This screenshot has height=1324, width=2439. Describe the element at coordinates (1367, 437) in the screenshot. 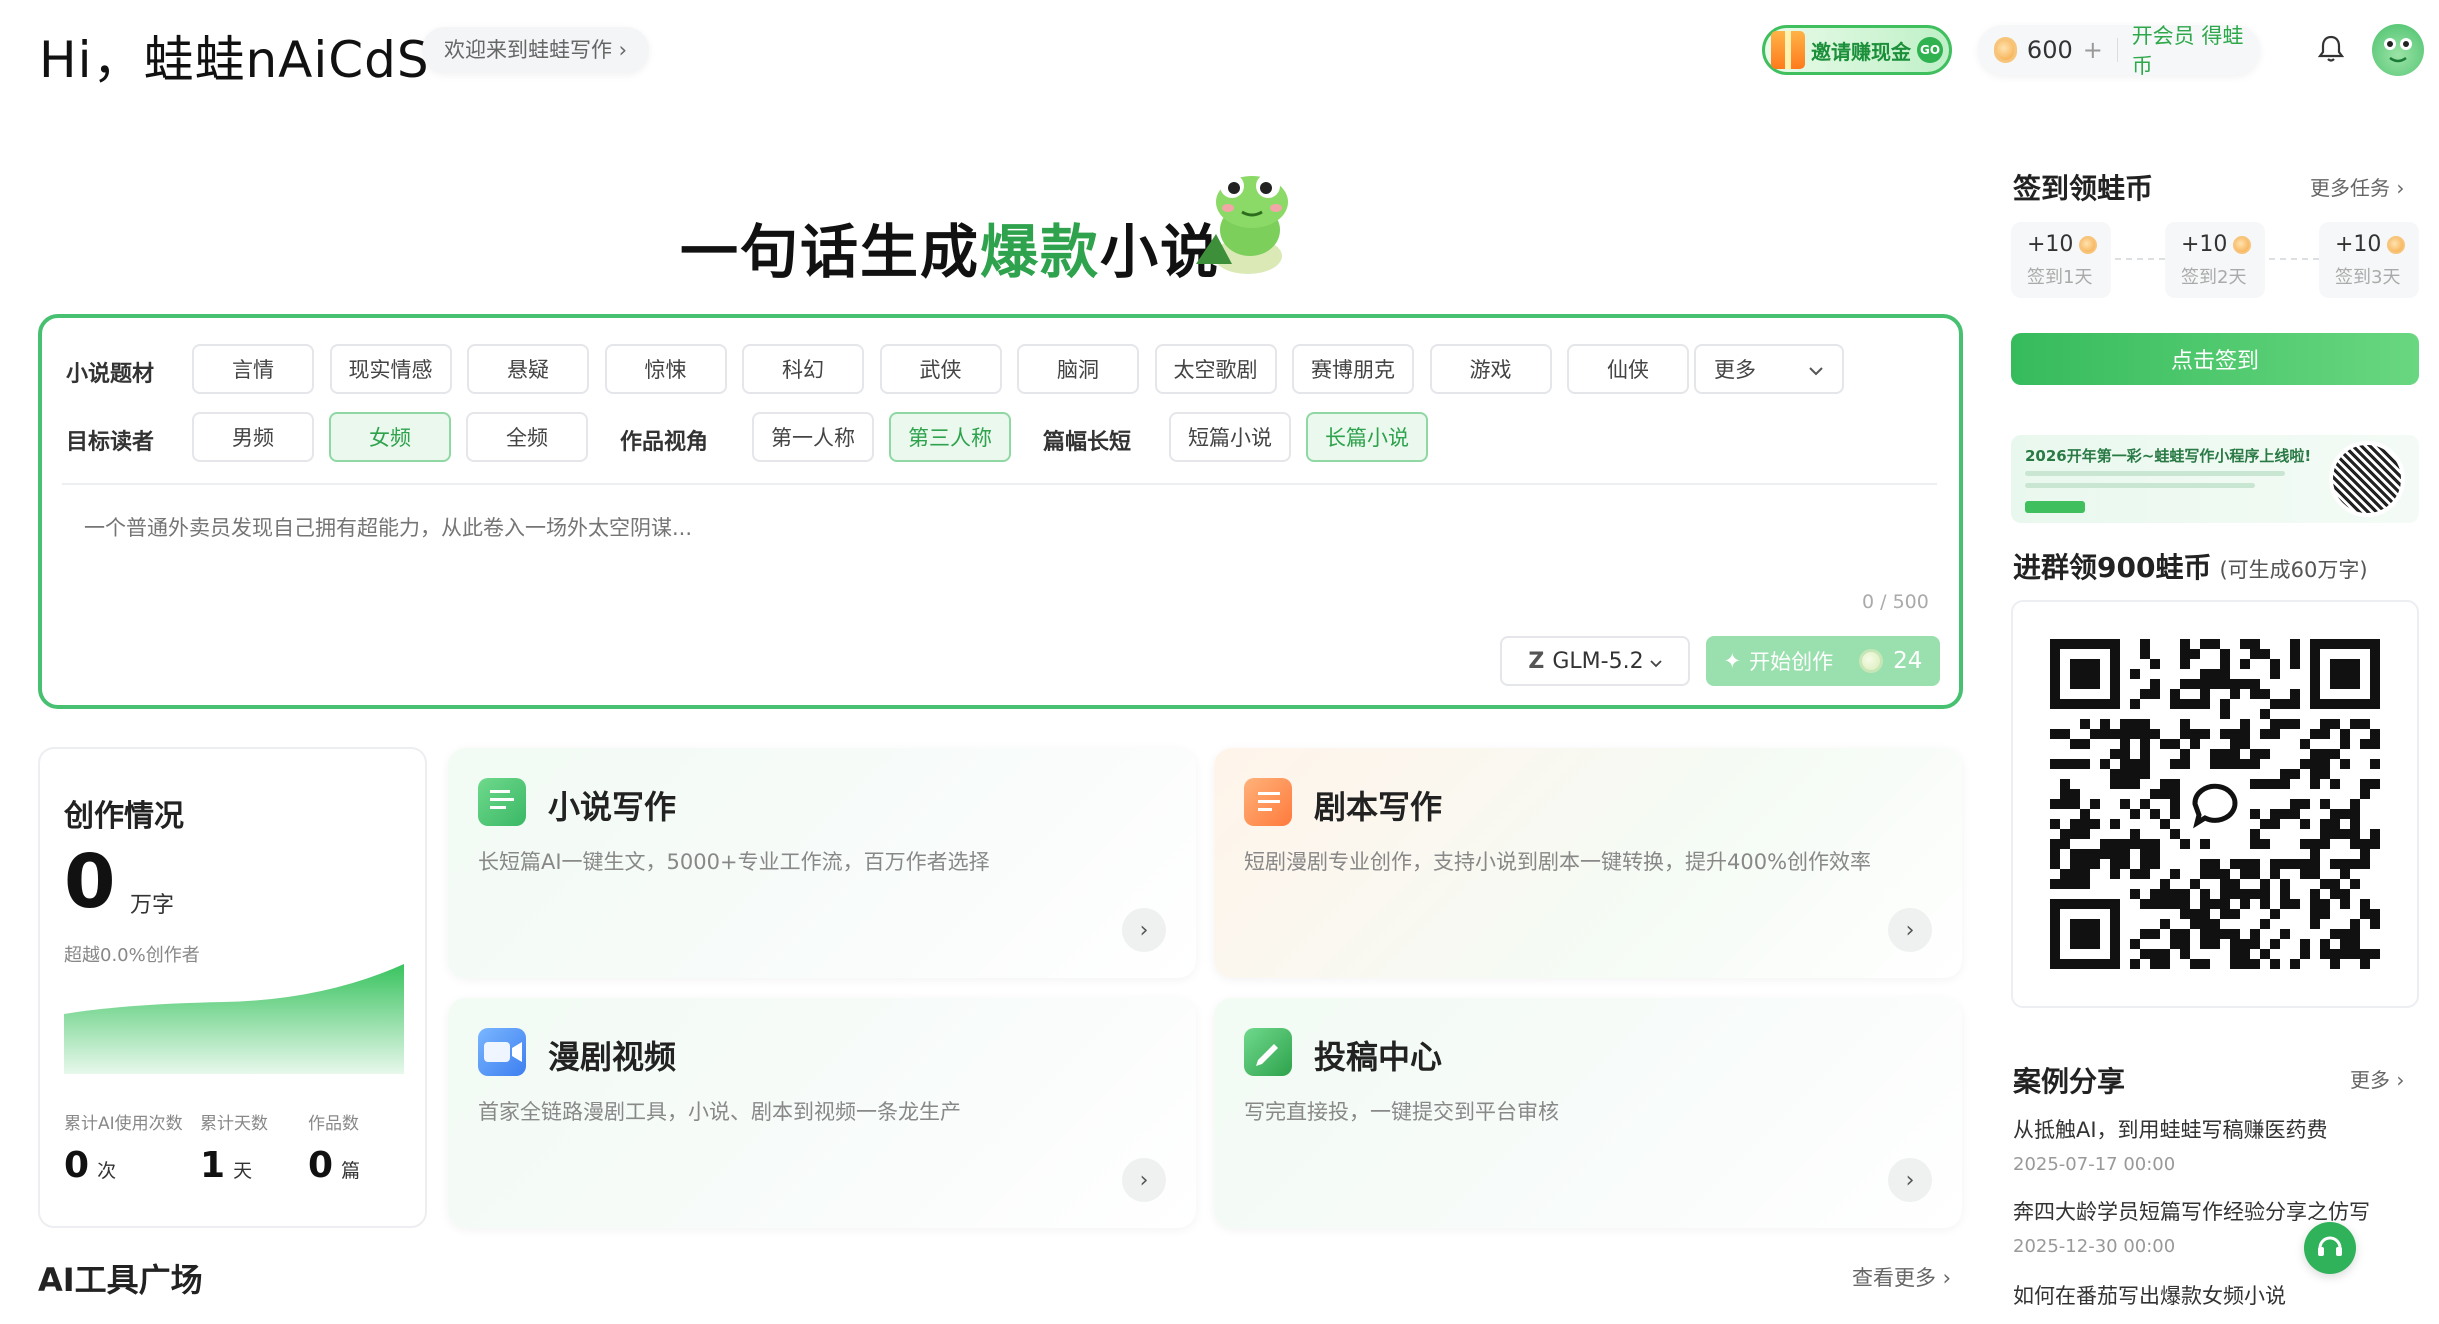

I see `length-chip-long: 长篇小说` at that location.